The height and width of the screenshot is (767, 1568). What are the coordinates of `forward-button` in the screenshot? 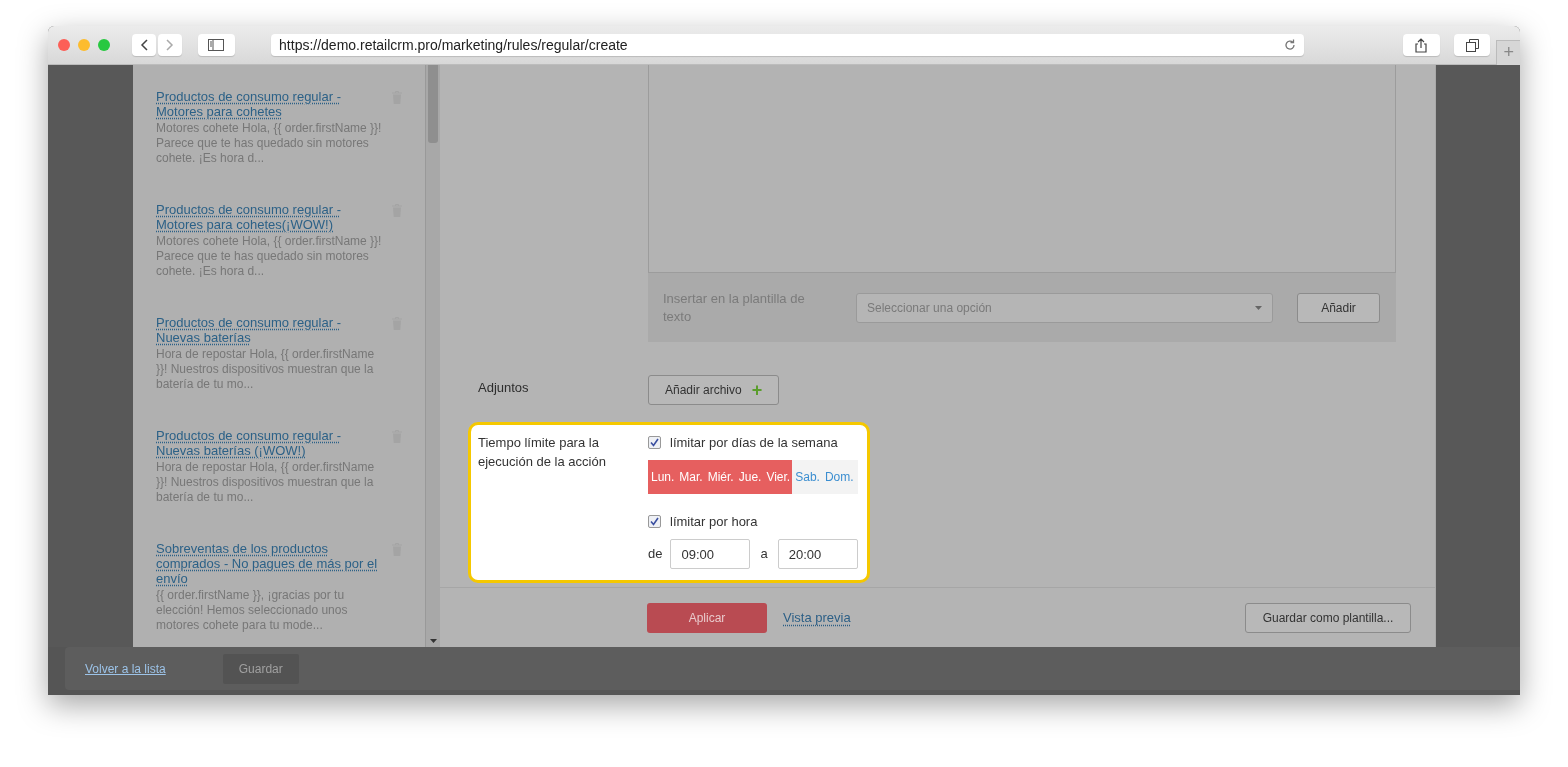 It's located at (169, 45).